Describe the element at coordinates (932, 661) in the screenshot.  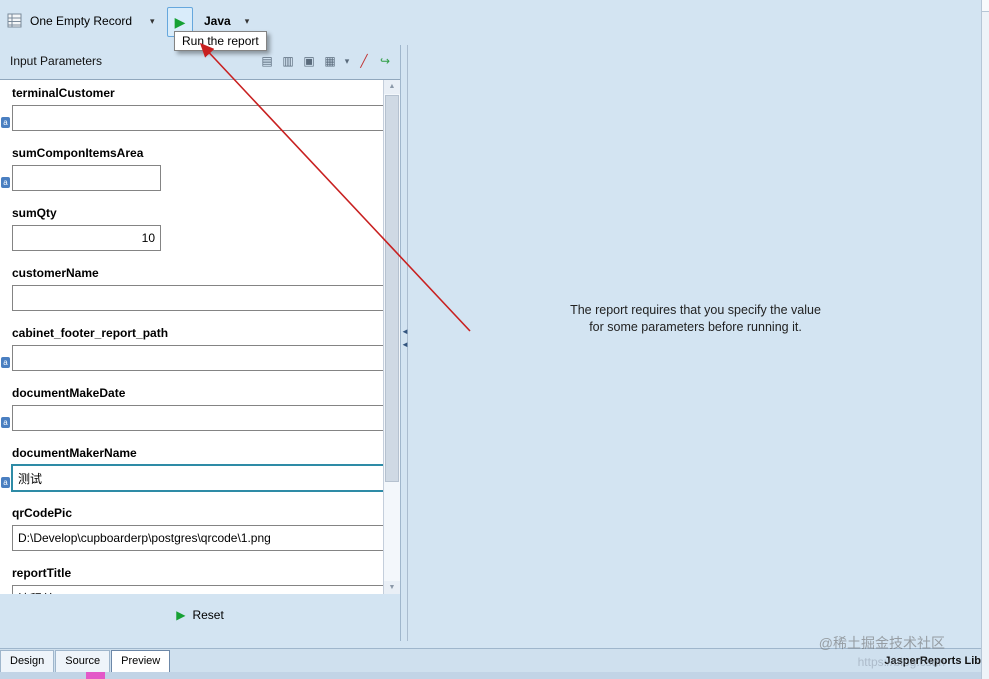
I see `status-label: JasperReports Lib` at that location.